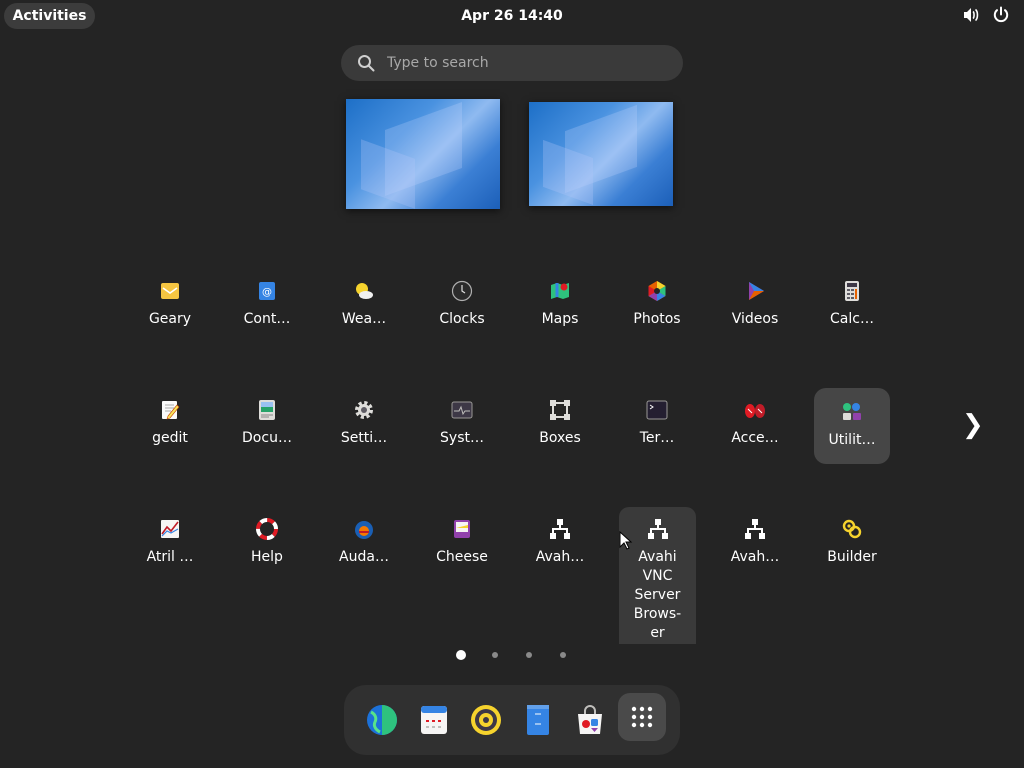 The width and height of the screenshot is (1024, 768). Describe the element at coordinates (462, 542) in the screenshot. I see `app-cheese: Cheese` at that location.